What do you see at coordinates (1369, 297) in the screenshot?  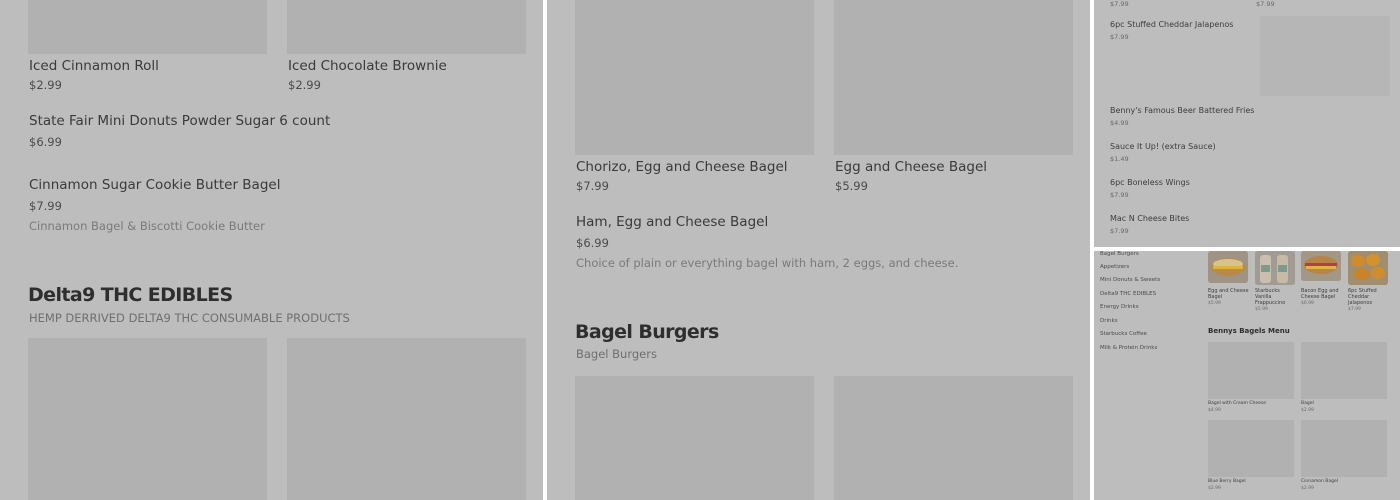 I see `featured-item-title: 6pc Stuffed Cheddar Jalapenos` at bounding box center [1369, 297].